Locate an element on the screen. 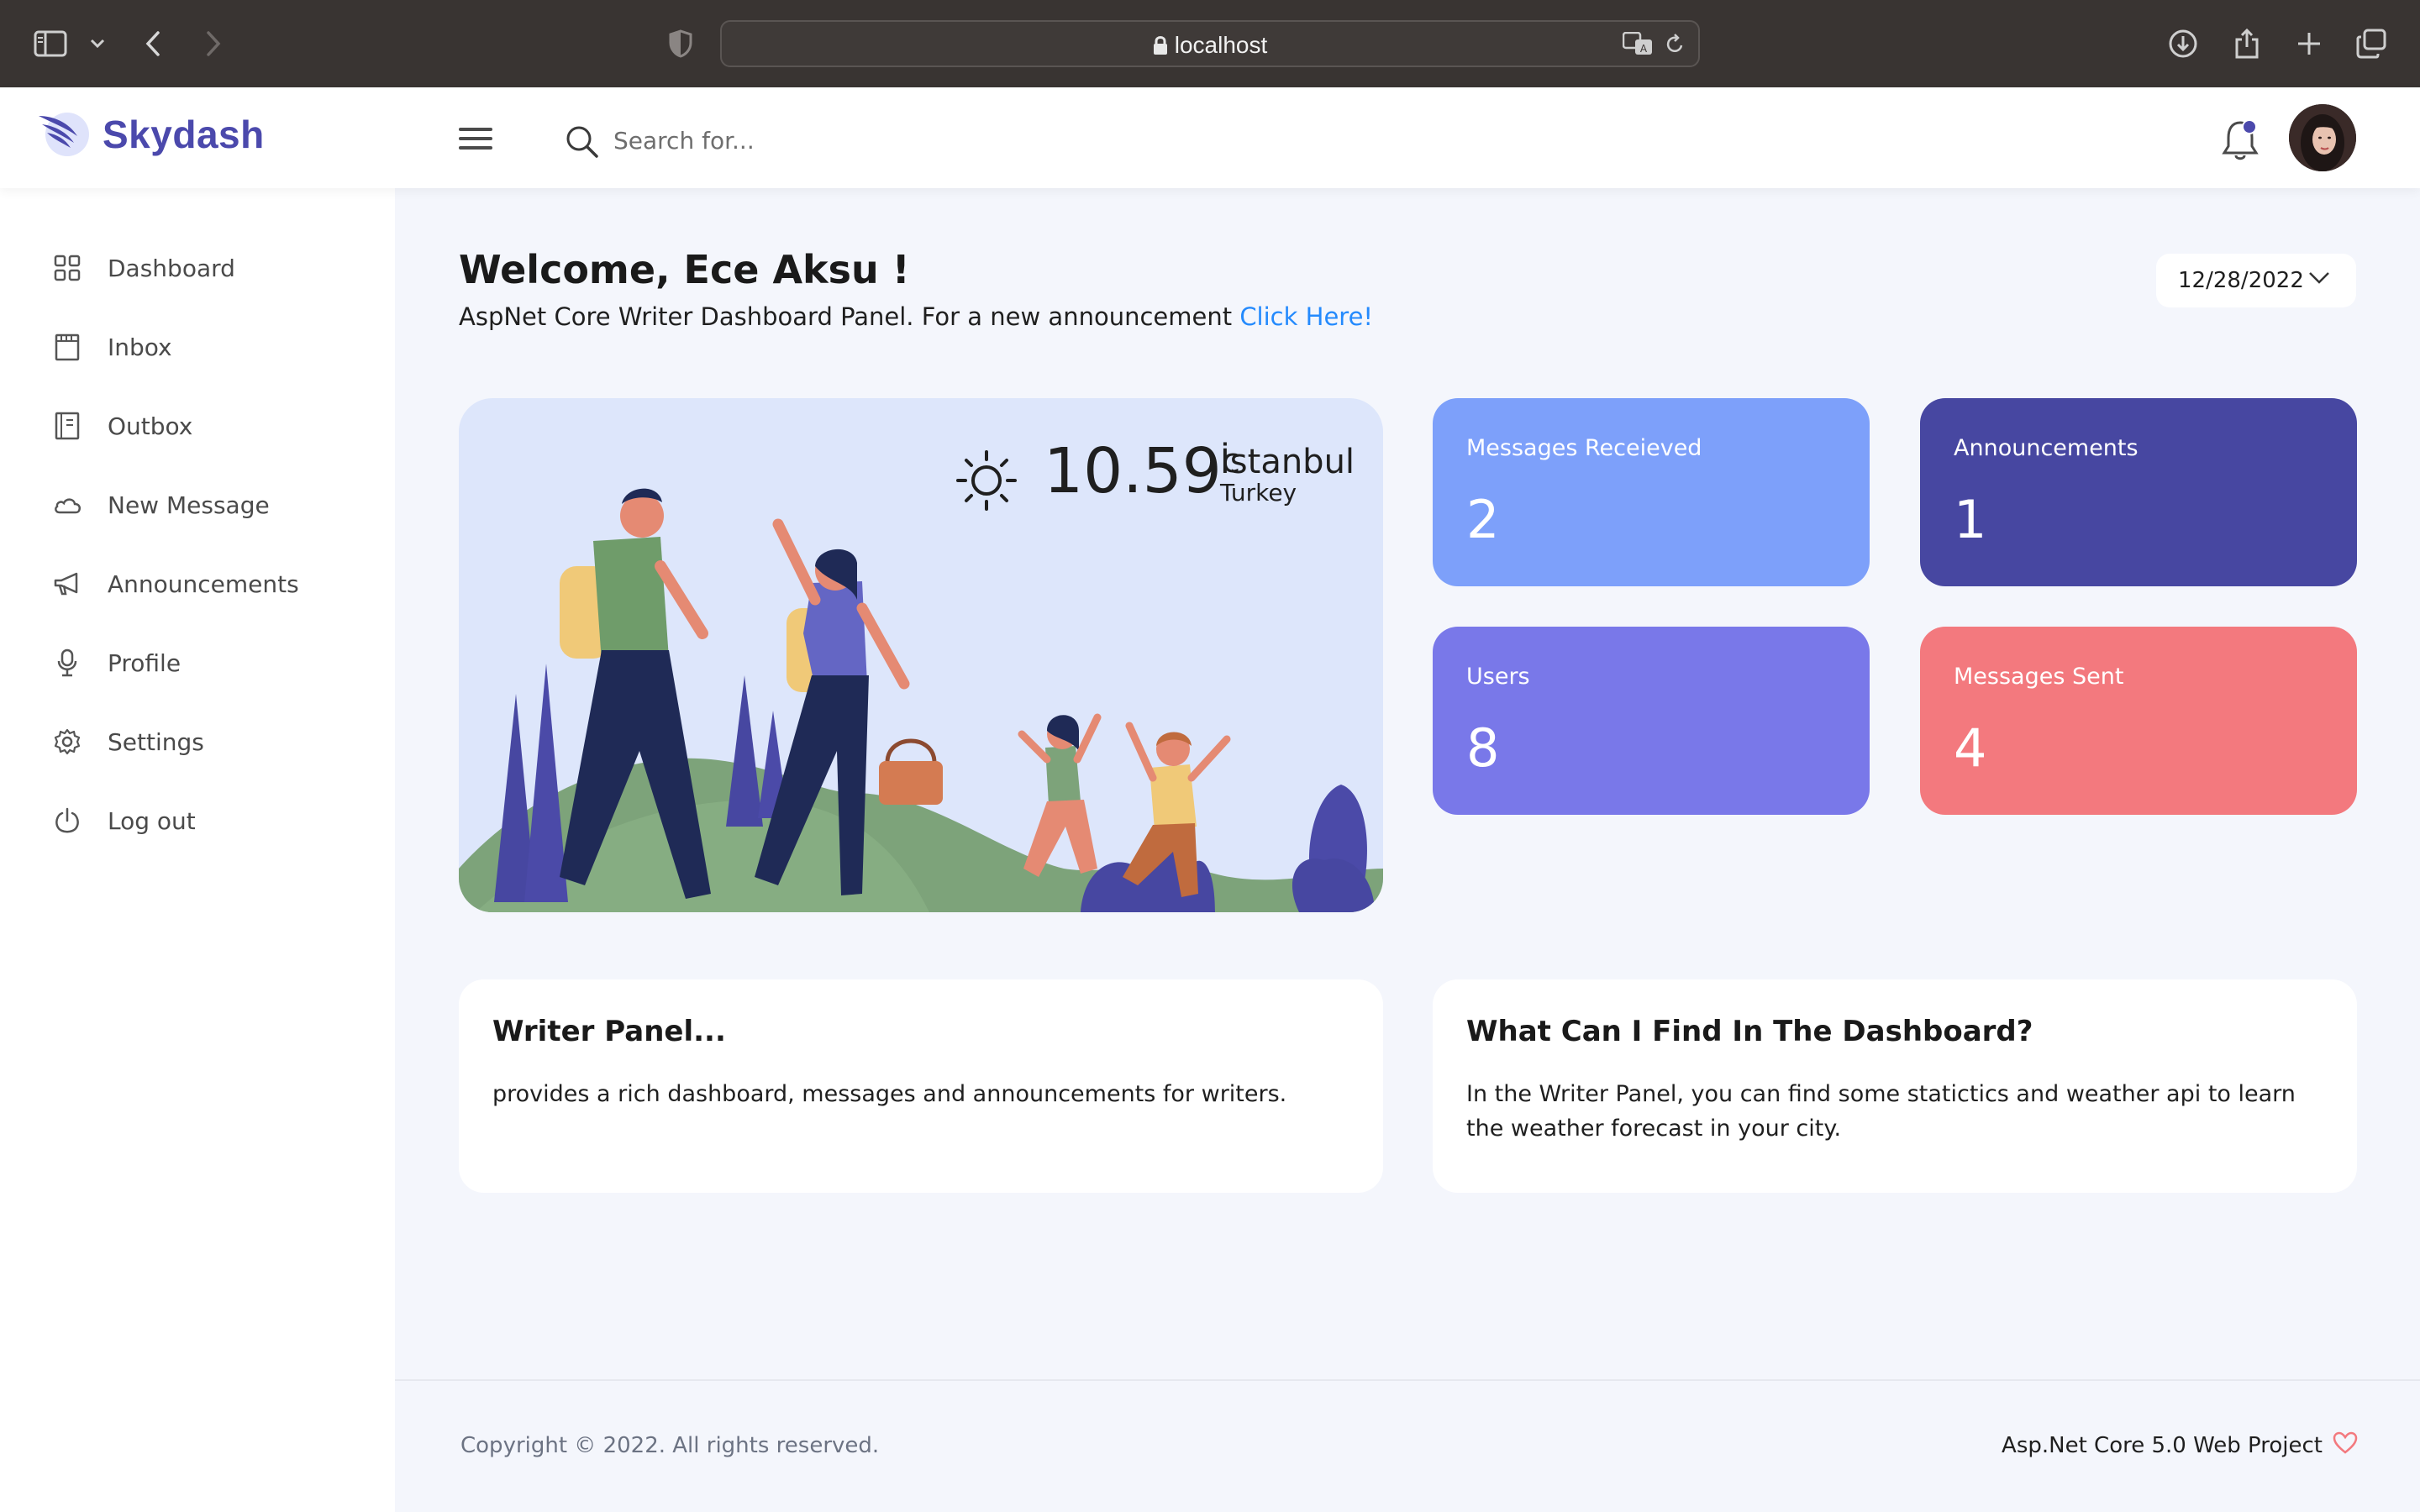 The width and height of the screenshot is (2420, 1512). sidebar-item-announcements: Announcements is located at coordinates (197, 583).